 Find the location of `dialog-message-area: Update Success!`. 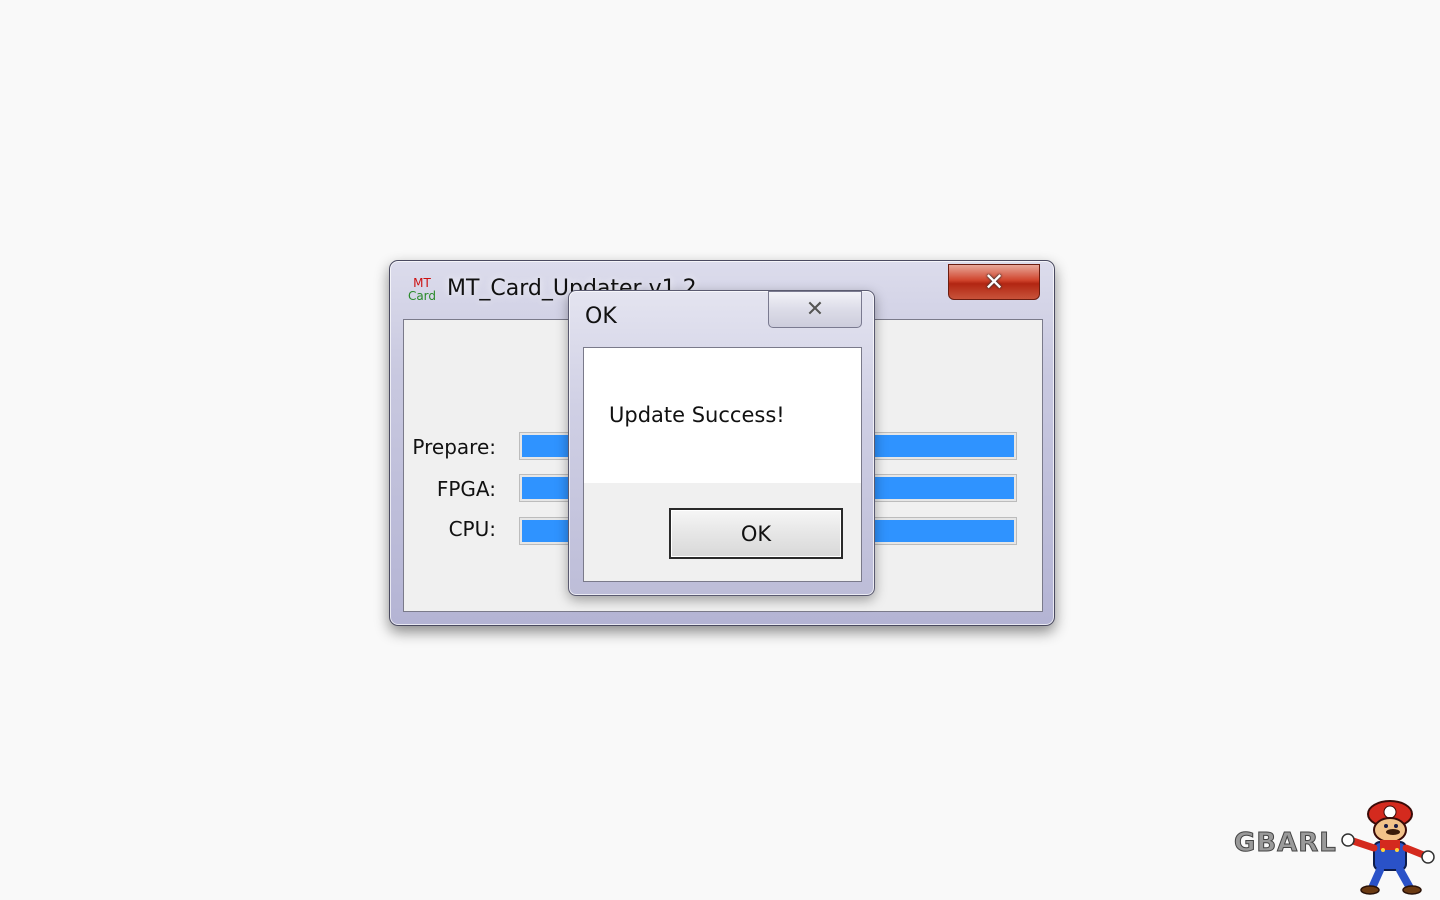

dialog-message-area: Update Success! is located at coordinates (722, 415).